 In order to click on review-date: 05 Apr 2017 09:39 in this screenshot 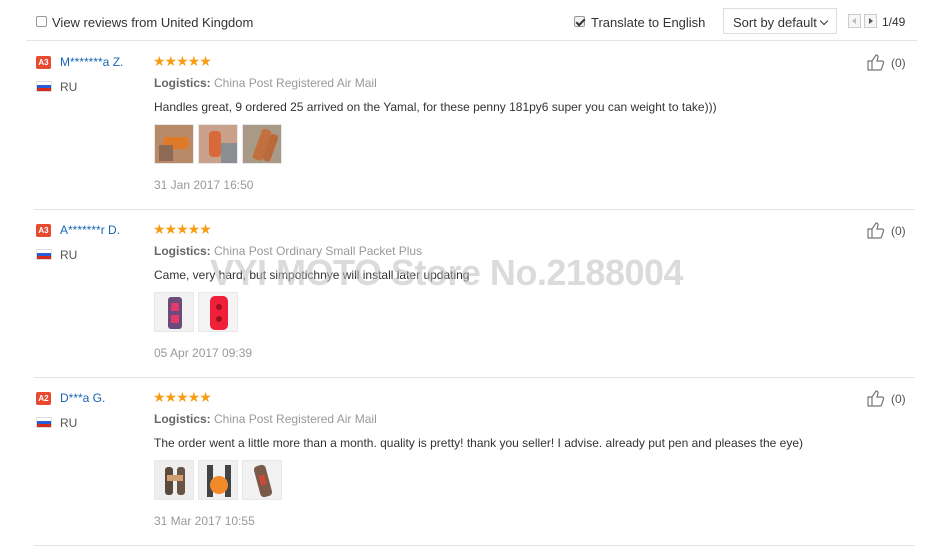, I will do `click(203, 353)`.